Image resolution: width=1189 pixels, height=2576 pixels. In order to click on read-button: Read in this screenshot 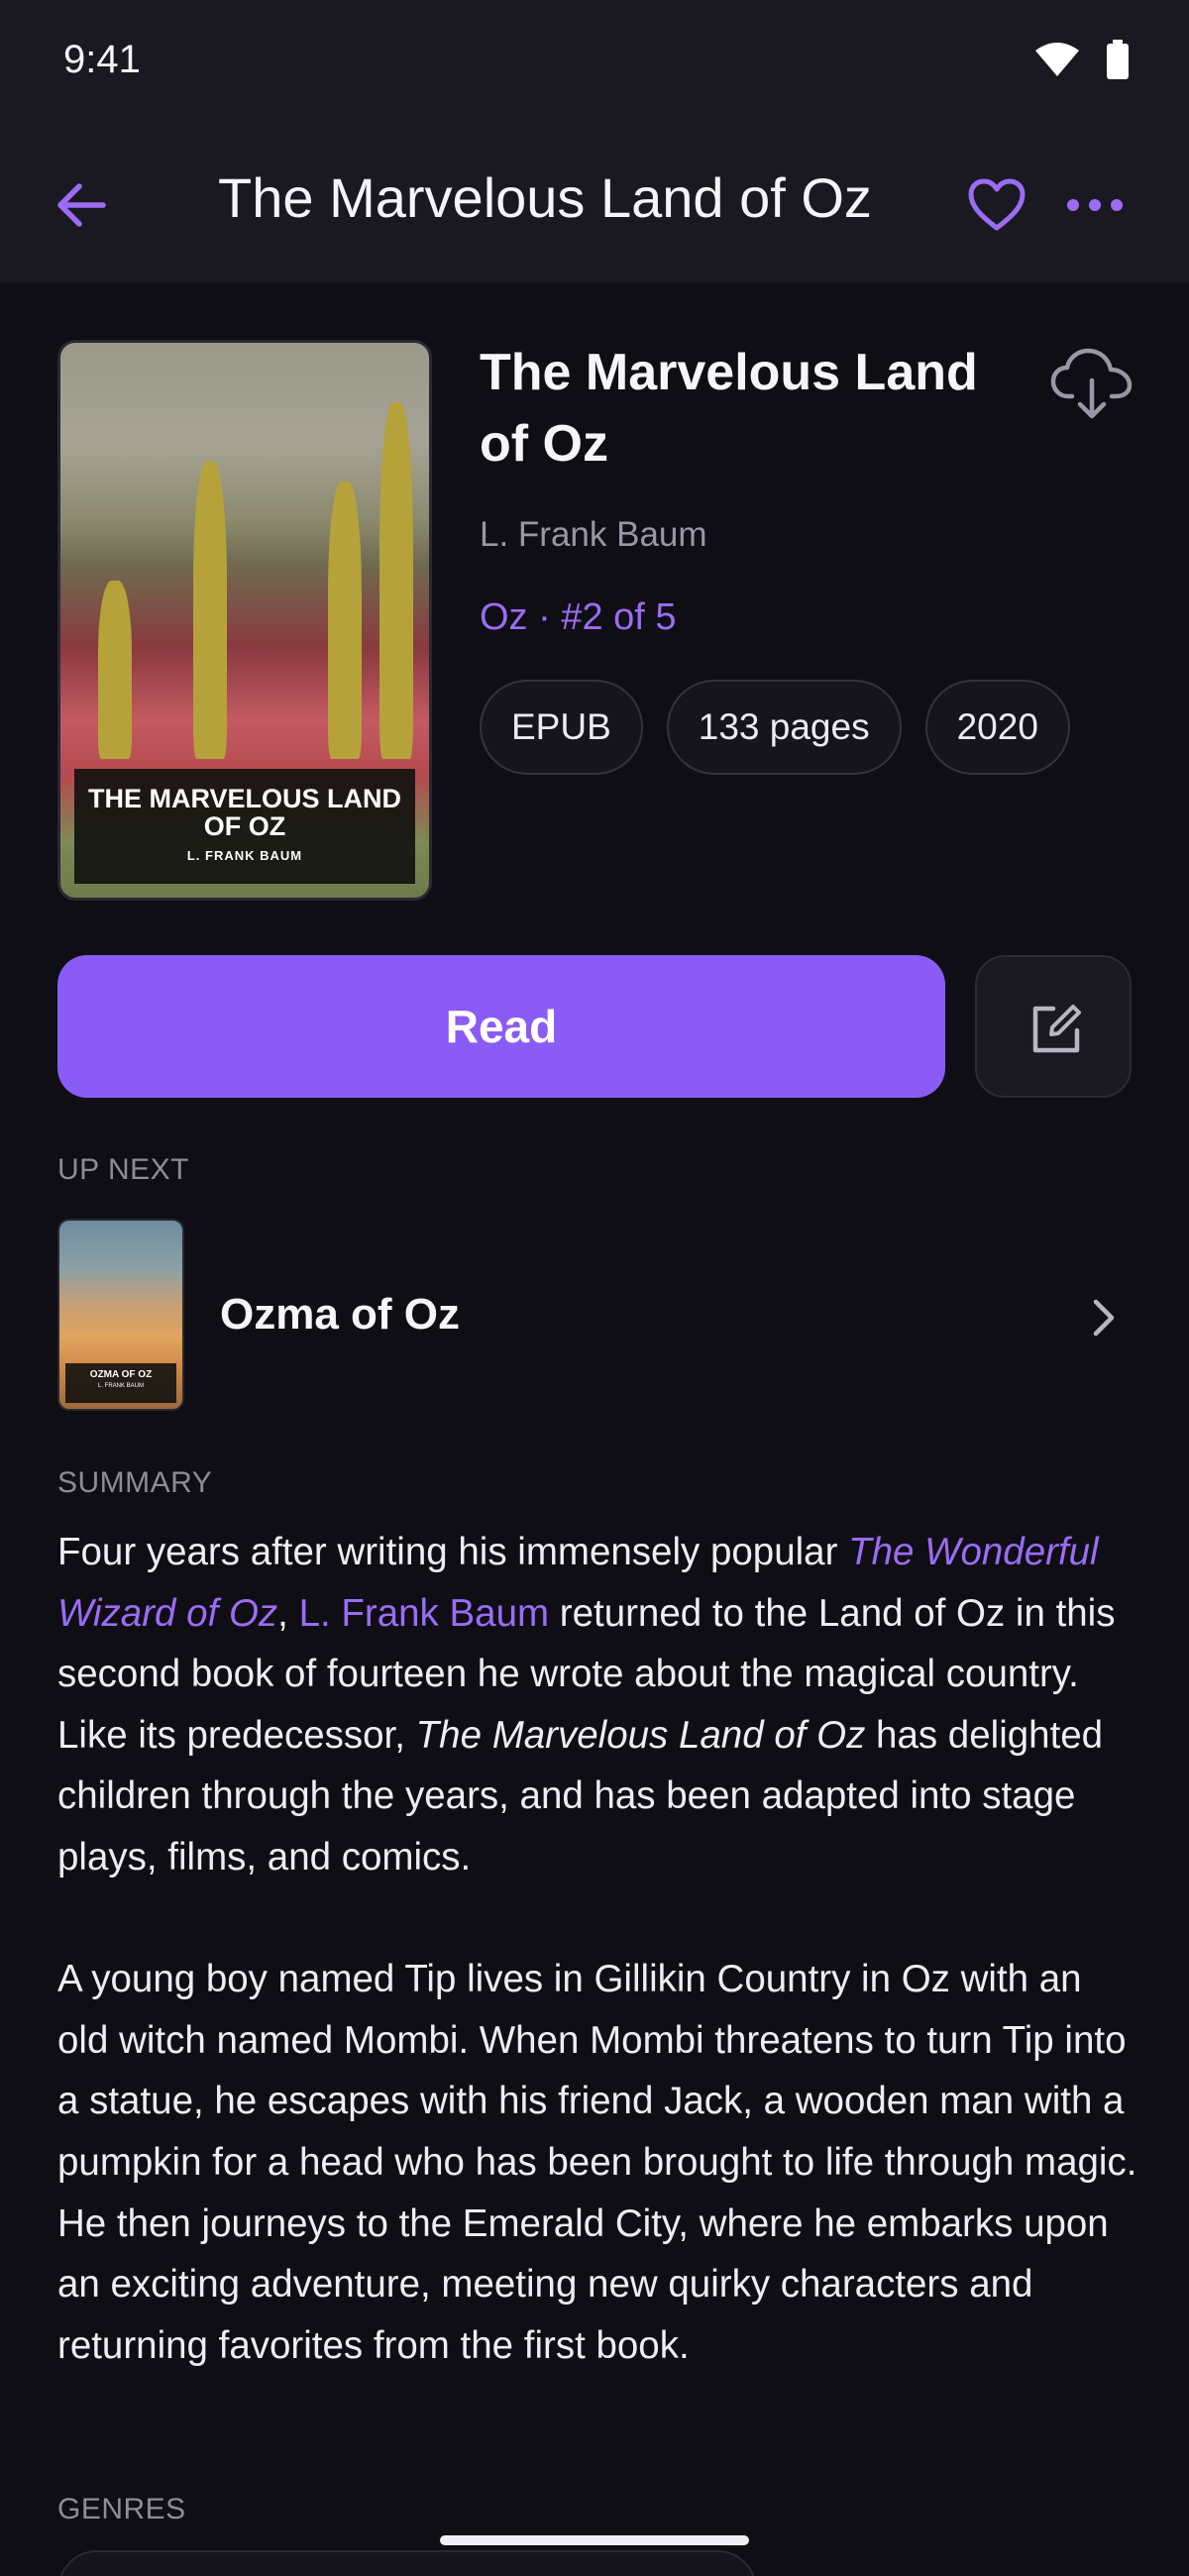, I will do `click(501, 1026)`.